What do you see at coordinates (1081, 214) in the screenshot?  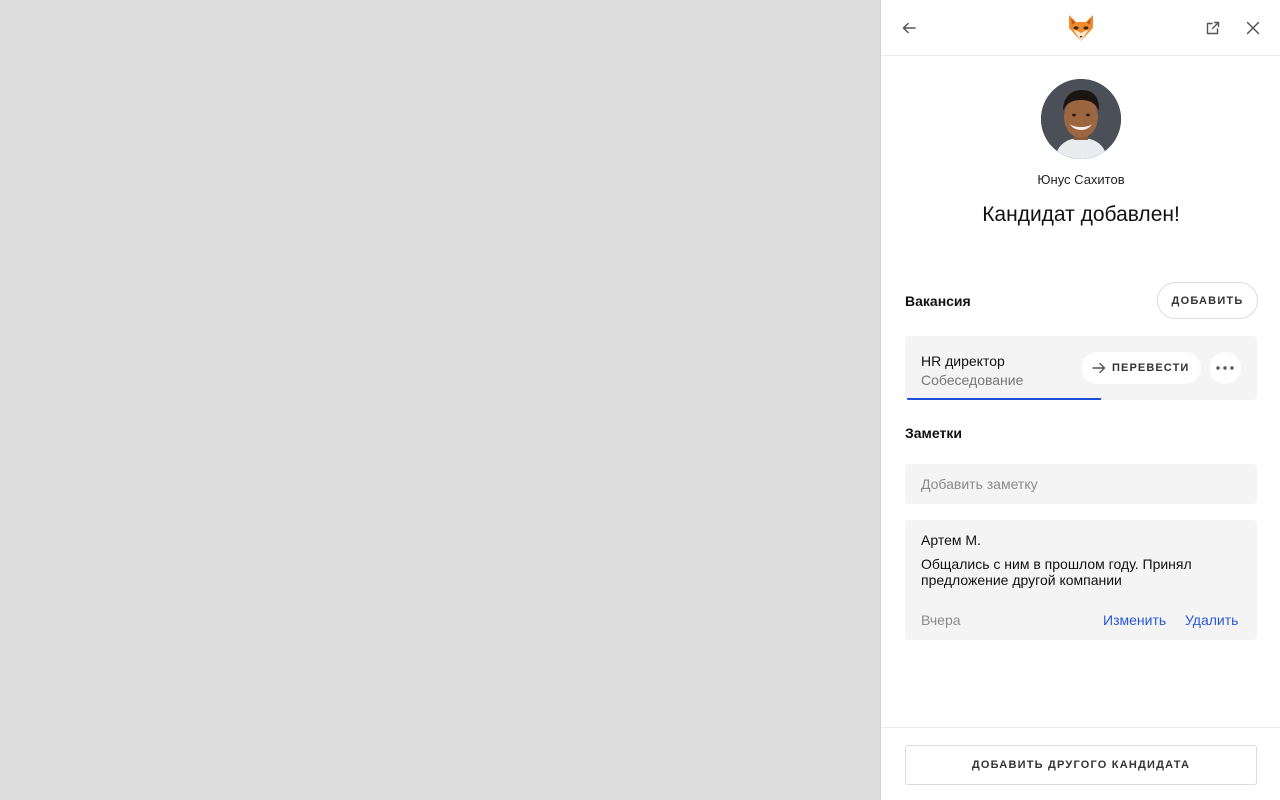 I see `success-headline: Кандидат добавлен!` at bounding box center [1081, 214].